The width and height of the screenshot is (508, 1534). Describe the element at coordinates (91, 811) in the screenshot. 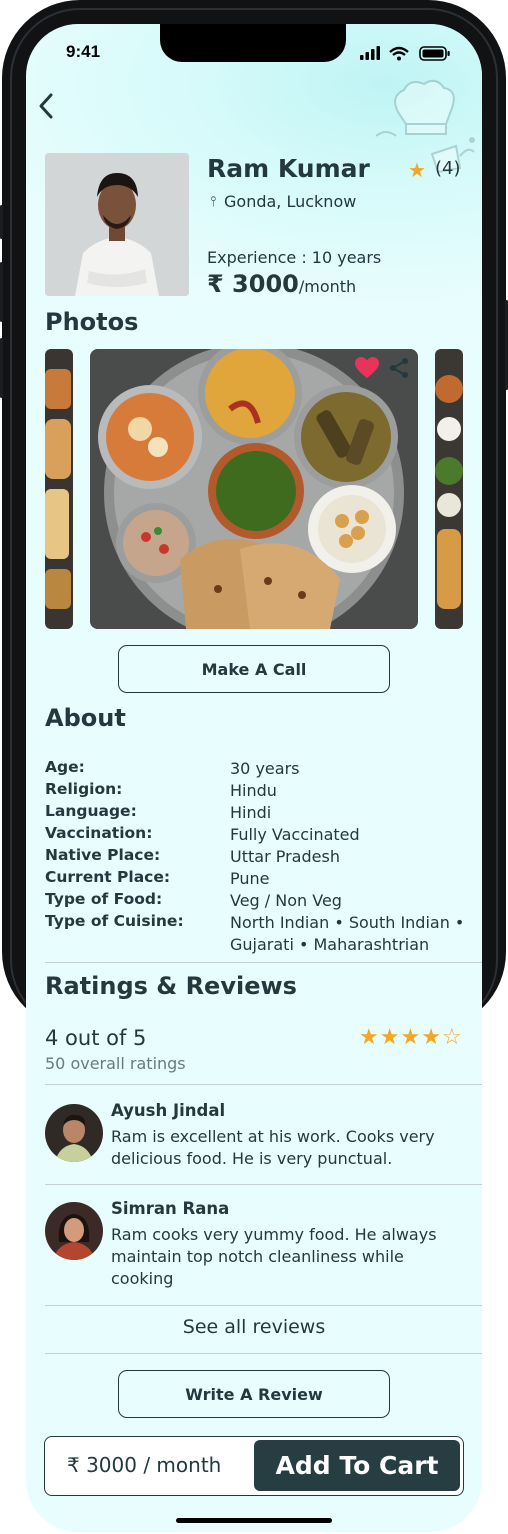

I see `about-label: Language:` at that location.